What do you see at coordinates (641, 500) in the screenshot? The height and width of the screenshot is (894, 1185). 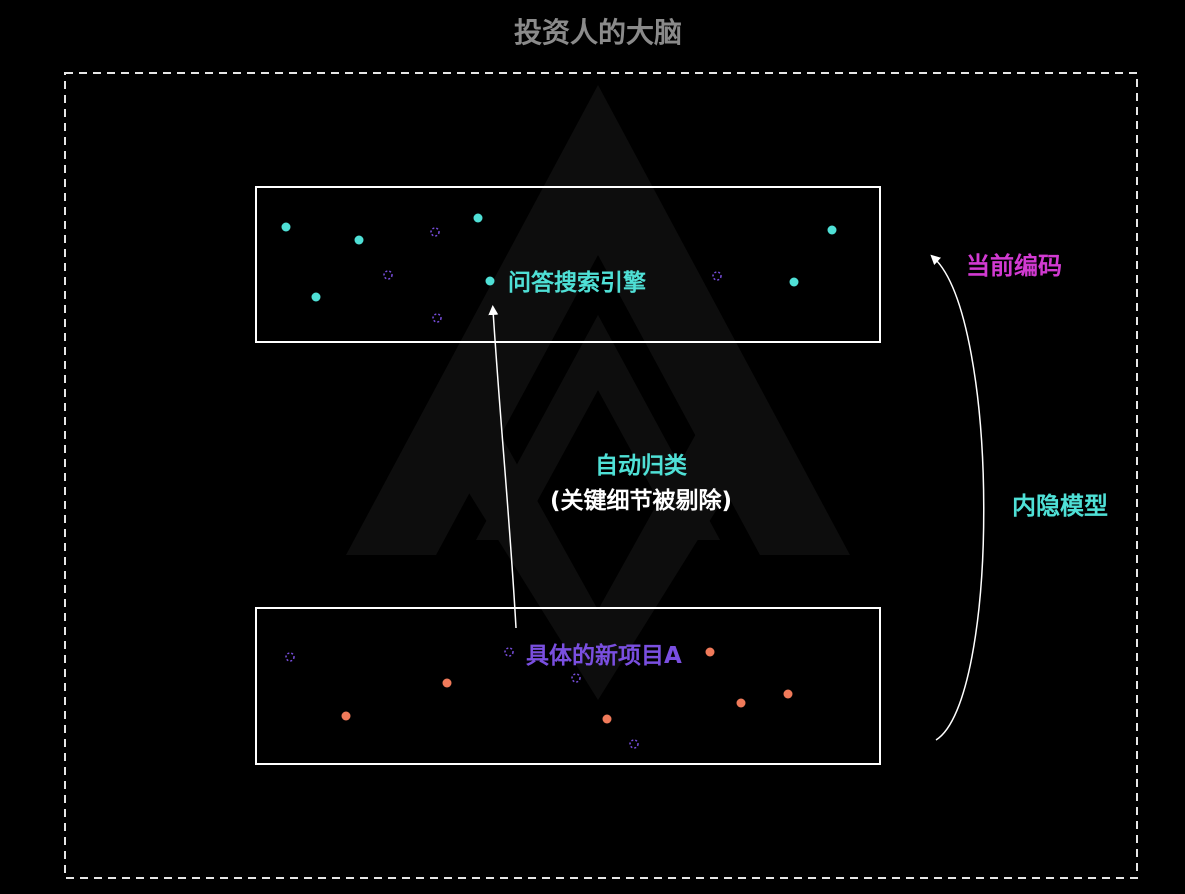 I see `details-removed-label: (关键细节被剔除)` at bounding box center [641, 500].